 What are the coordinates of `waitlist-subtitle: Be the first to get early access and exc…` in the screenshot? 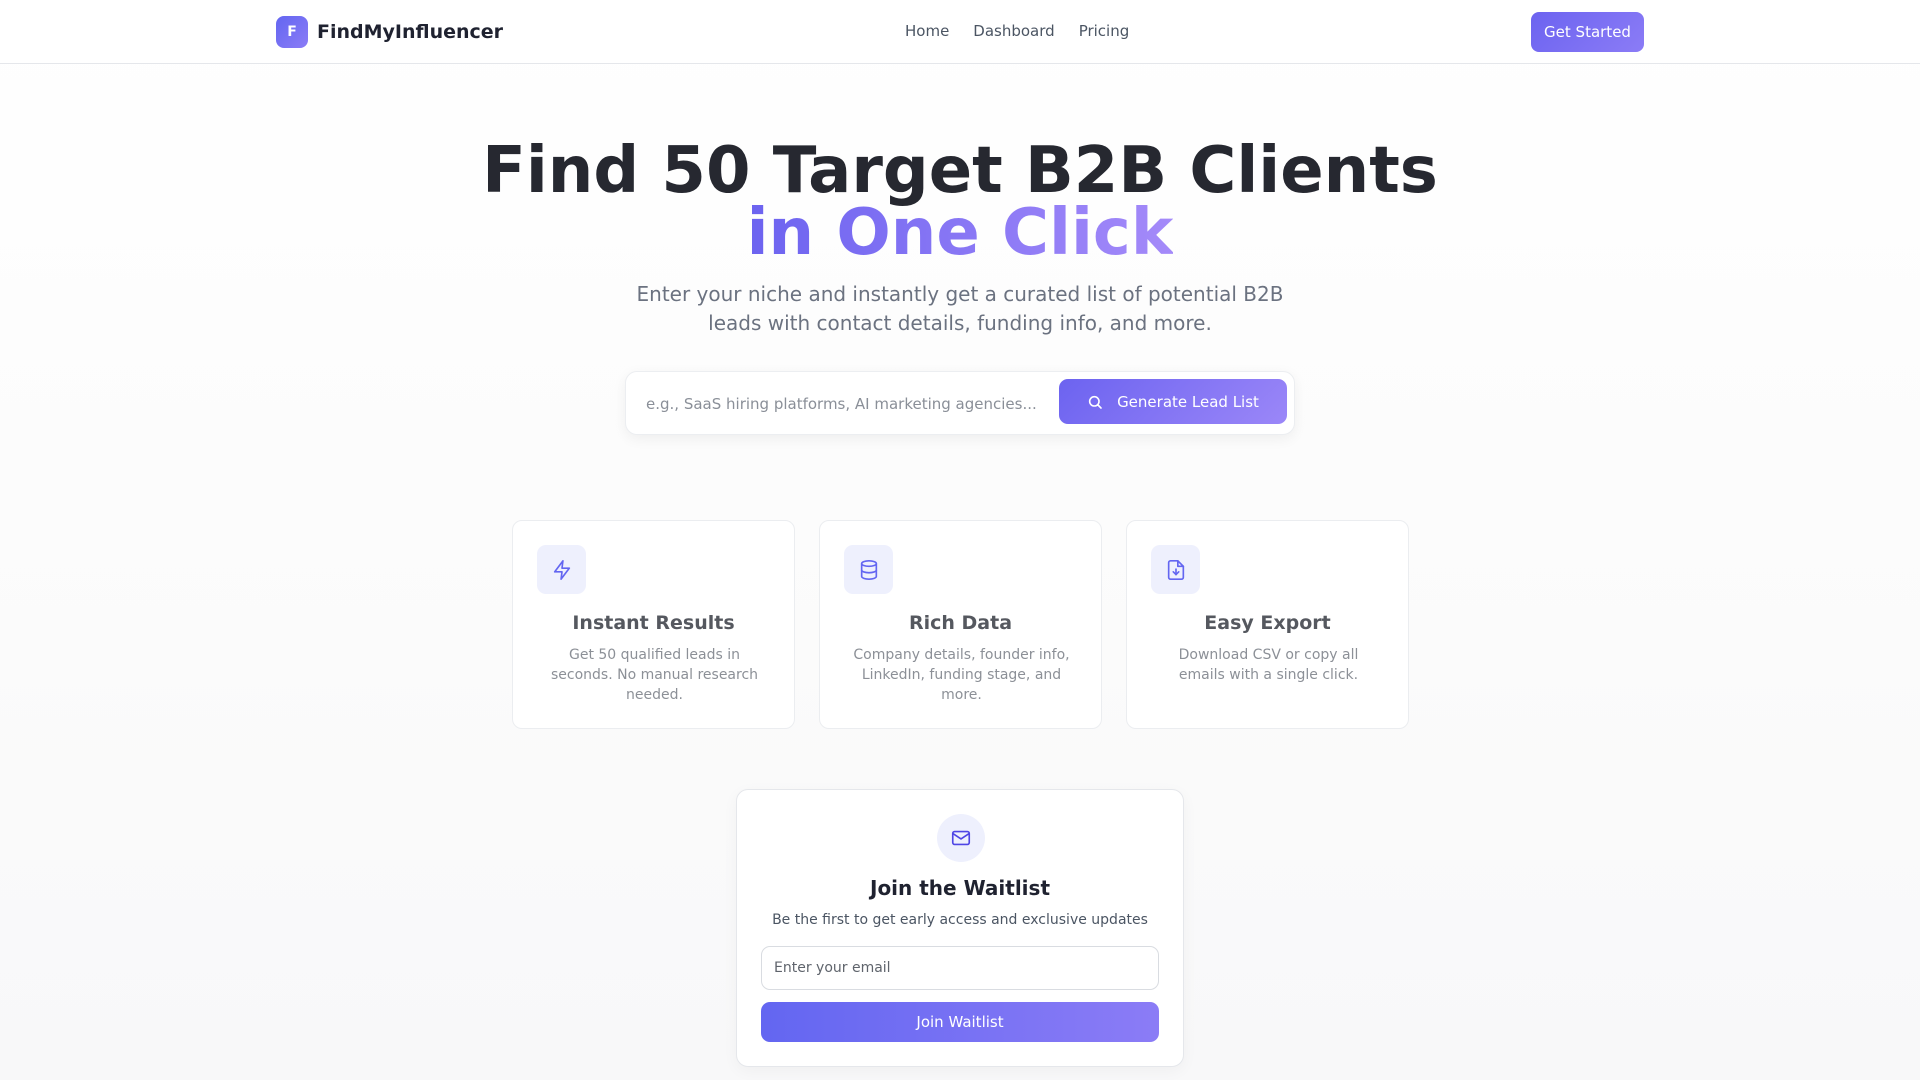 It's located at (960, 920).